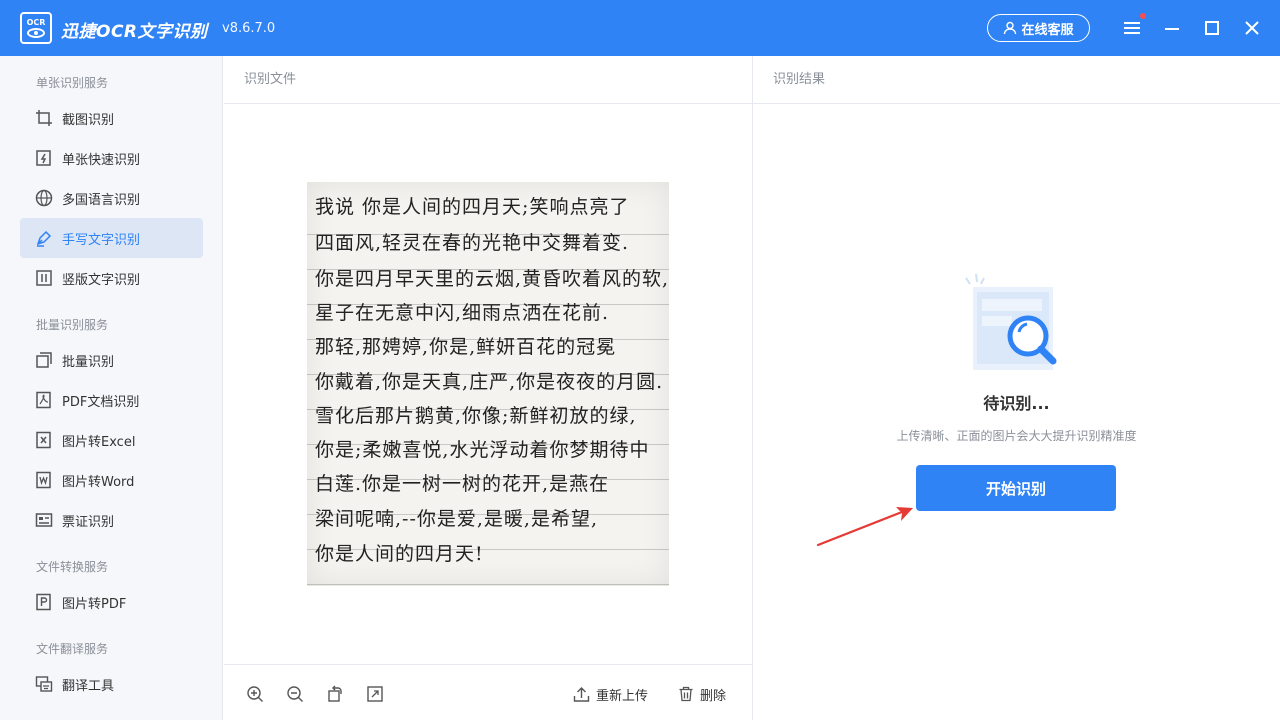 This screenshot has height=720, width=1280. I want to click on sidebar-item-label: 票证识别, so click(88, 522).